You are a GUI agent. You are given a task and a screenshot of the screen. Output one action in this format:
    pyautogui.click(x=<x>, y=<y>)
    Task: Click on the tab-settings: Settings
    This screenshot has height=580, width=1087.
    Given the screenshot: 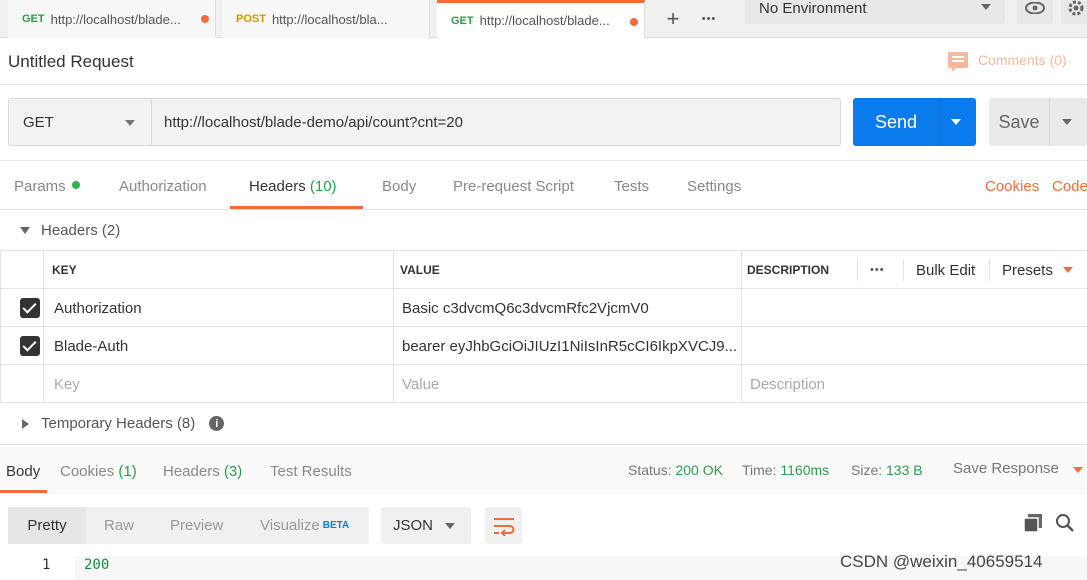 What is the action you would take?
    pyautogui.click(x=714, y=186)
    